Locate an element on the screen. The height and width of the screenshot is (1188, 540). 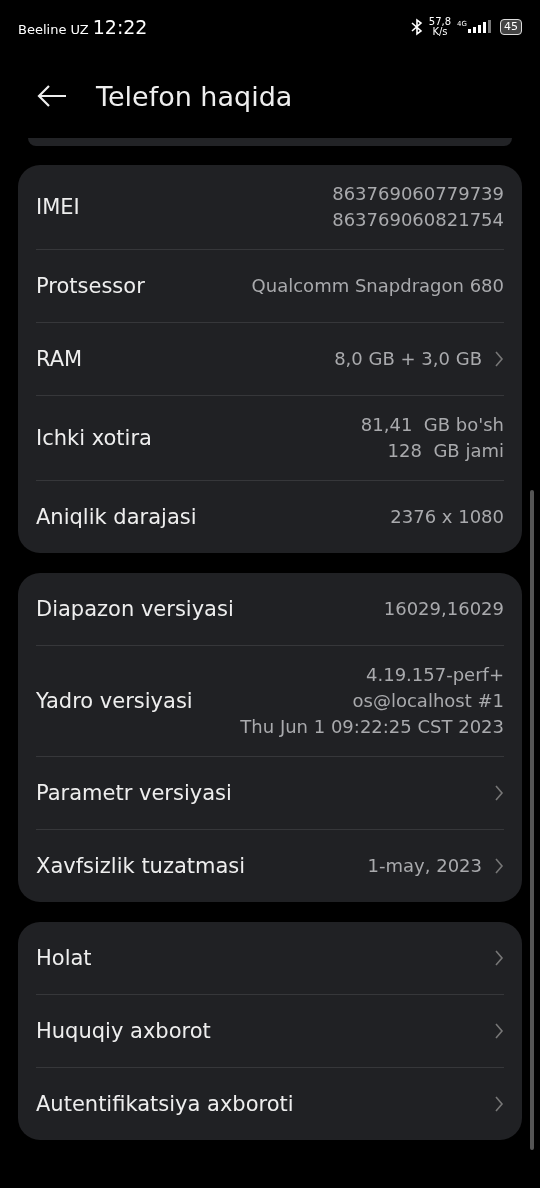
row-label: Parametr versiyasi is located at coordinates (134, 793).